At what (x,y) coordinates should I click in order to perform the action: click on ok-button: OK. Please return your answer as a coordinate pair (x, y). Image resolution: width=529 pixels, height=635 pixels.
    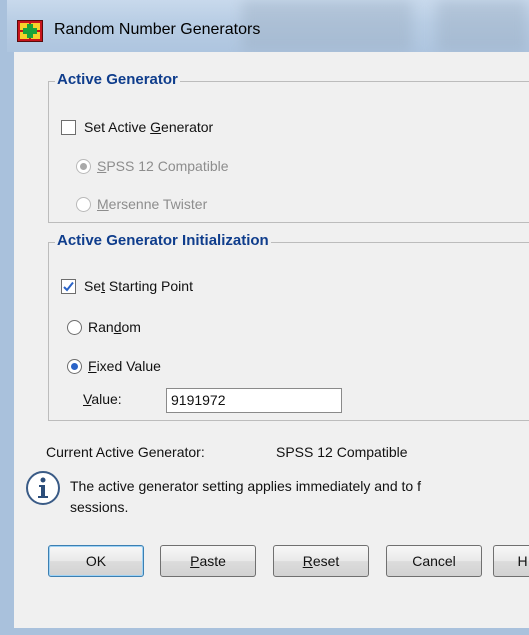
    Looking at the image, I should click on (96, 561).